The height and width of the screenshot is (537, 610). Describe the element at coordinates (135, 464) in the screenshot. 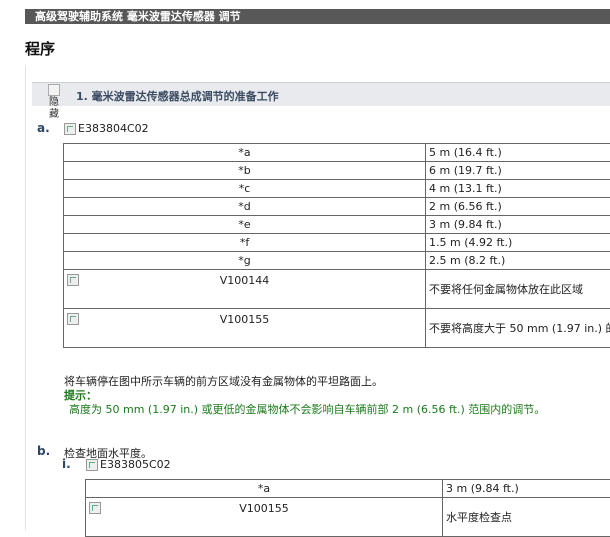

I see `figure-label: E383805C02` at that location.